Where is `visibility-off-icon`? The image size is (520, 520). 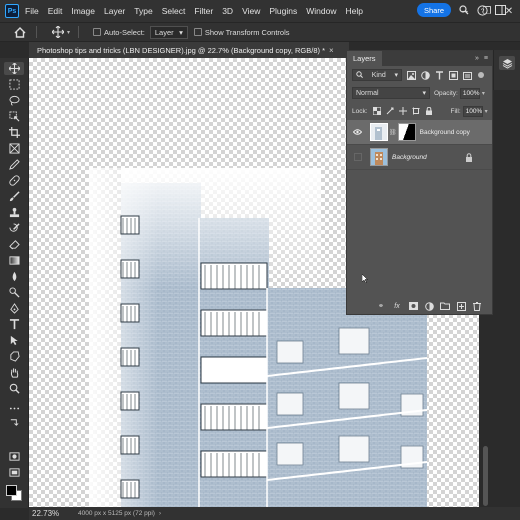 visibility-off-icon is located at coordinates (357, 157).